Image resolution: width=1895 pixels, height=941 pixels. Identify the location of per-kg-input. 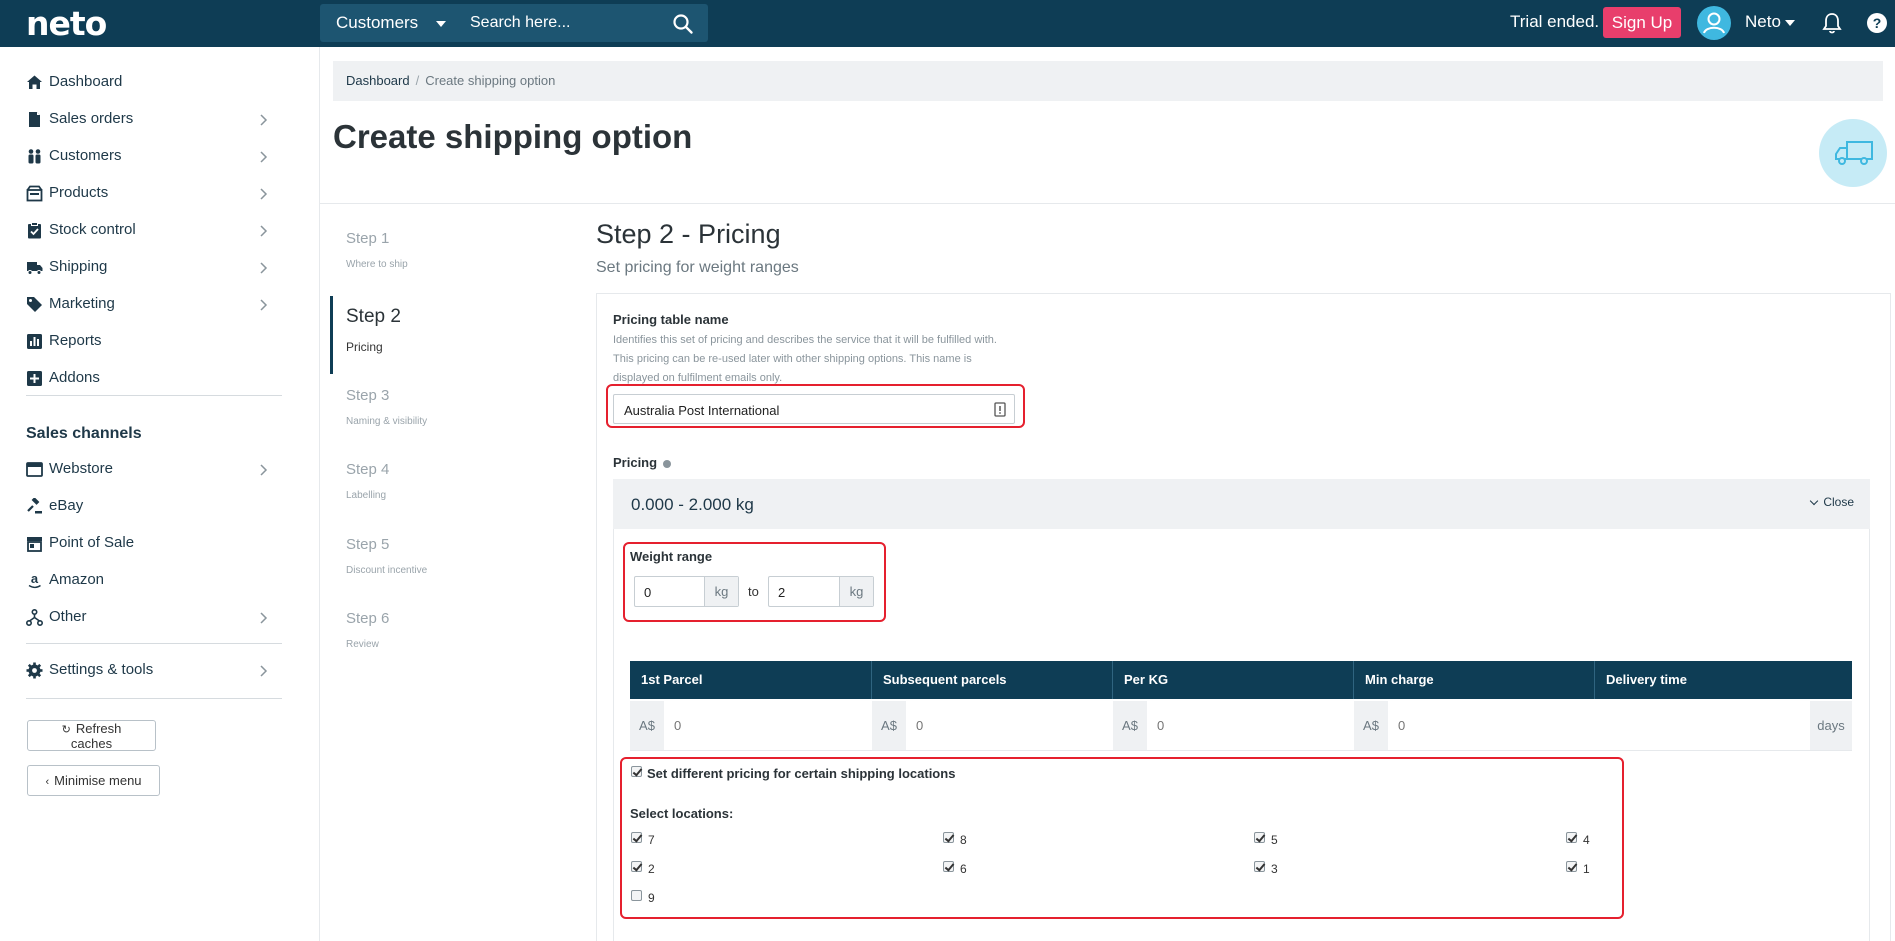
(1232, 725).